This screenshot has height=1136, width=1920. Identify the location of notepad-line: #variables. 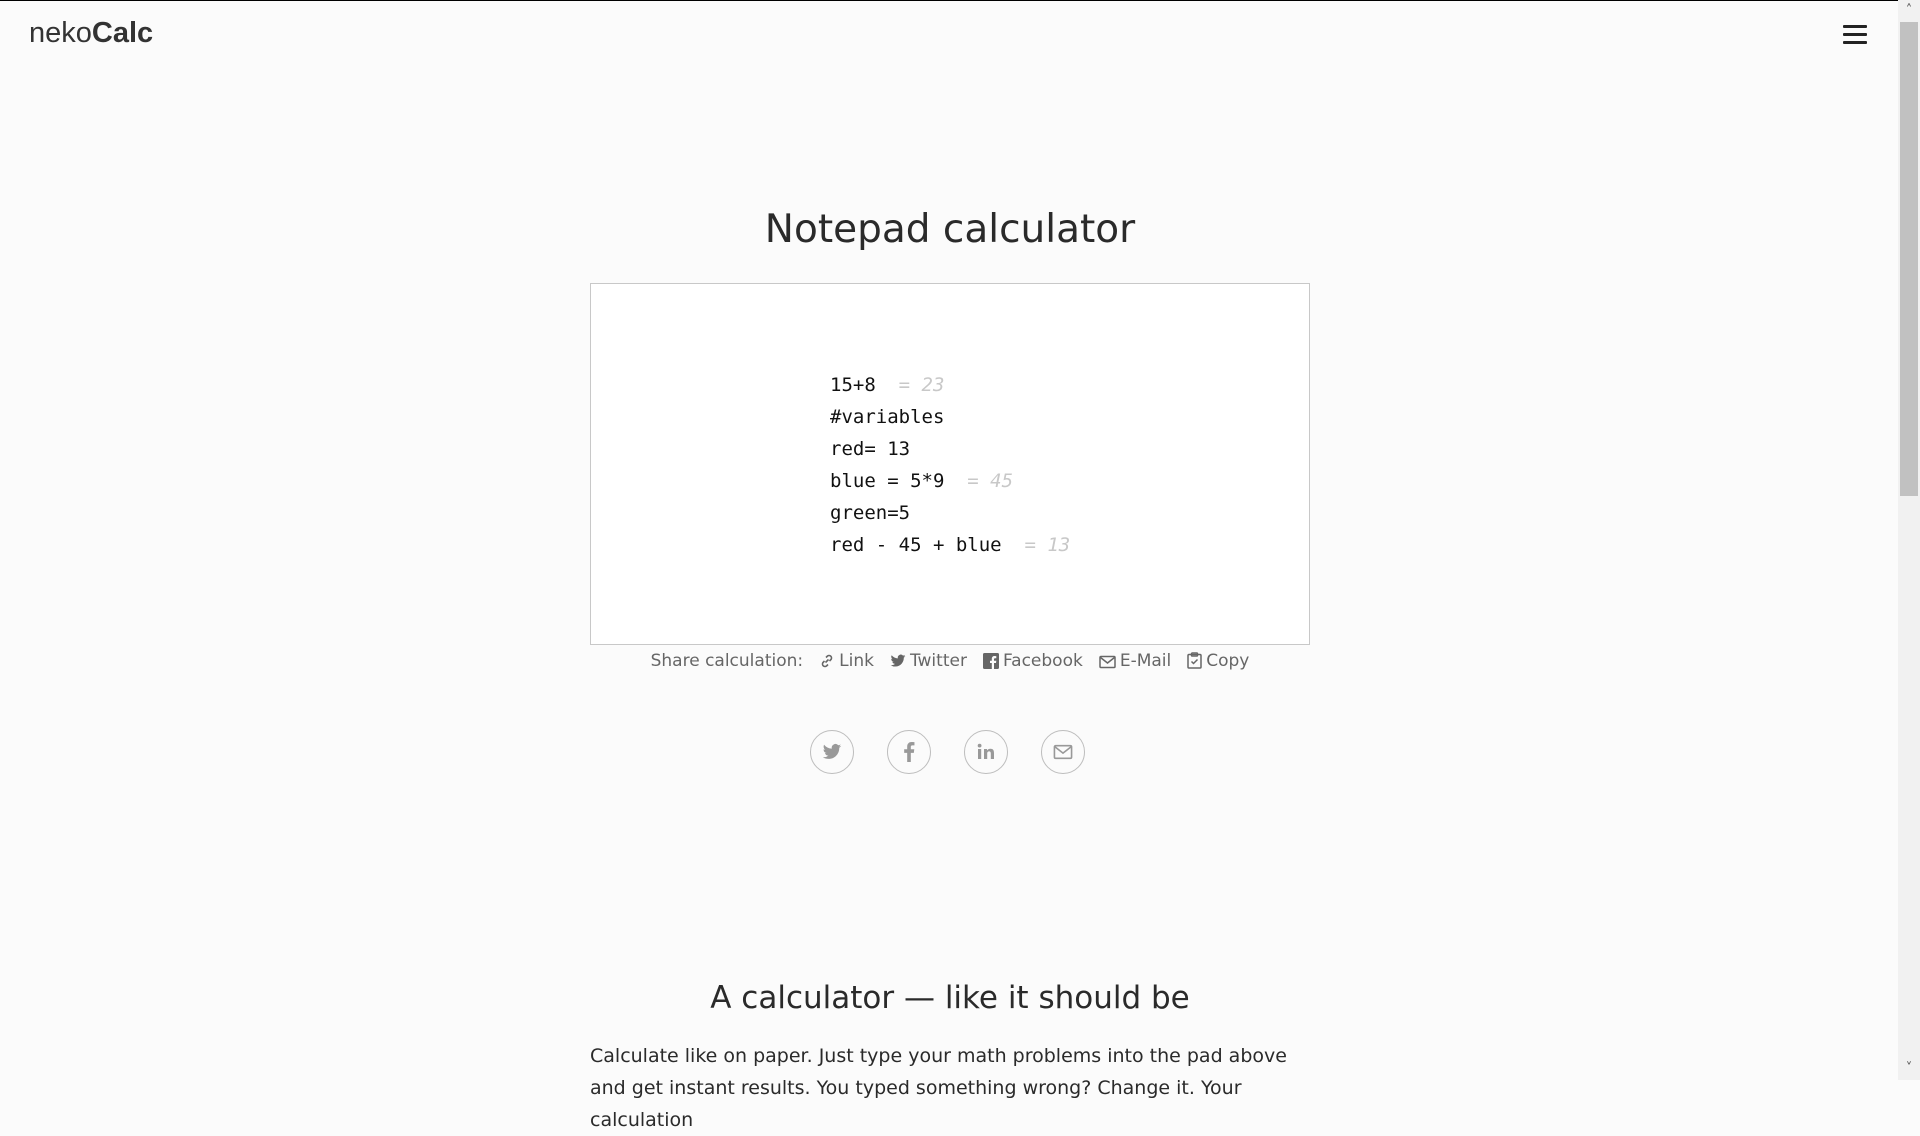
(950, 417).